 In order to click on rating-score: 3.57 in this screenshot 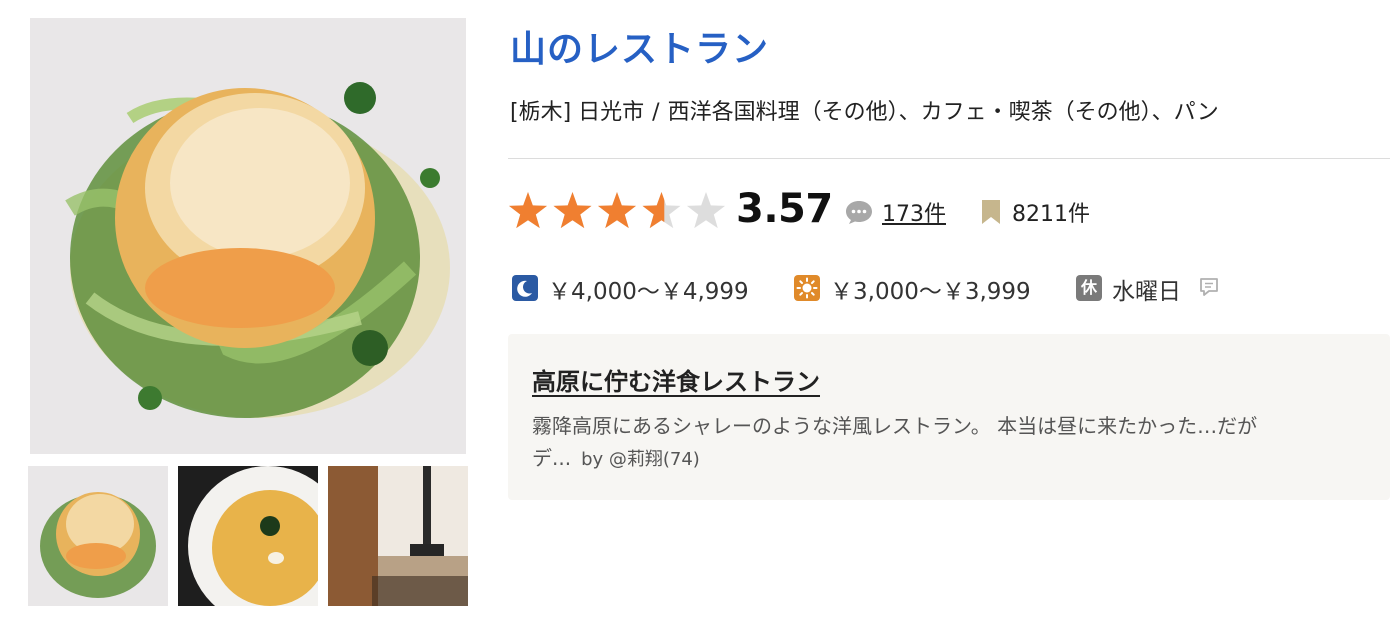, I will do `click(784, 209)`.